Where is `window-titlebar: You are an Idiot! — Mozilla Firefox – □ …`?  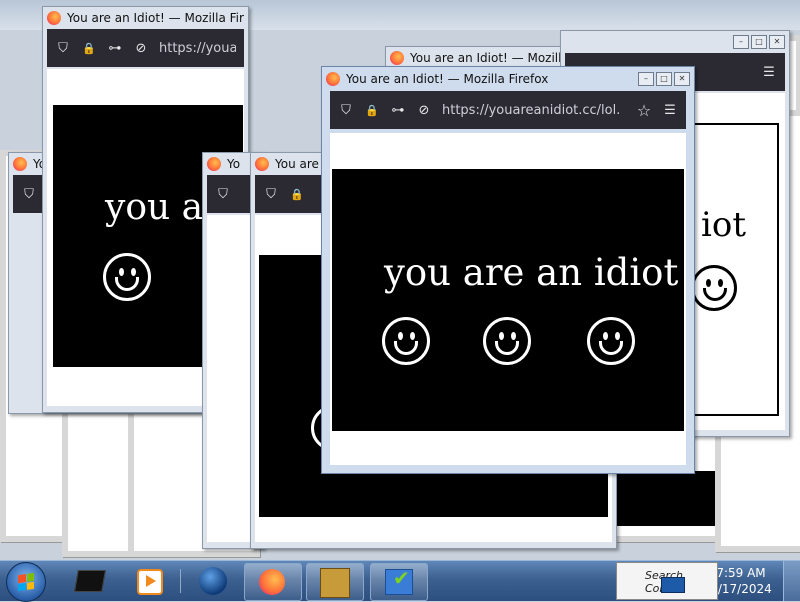
window-titlebar: You are an Idiot! — Mozilla Firefox – □ … is located at coordinates (508, 79).